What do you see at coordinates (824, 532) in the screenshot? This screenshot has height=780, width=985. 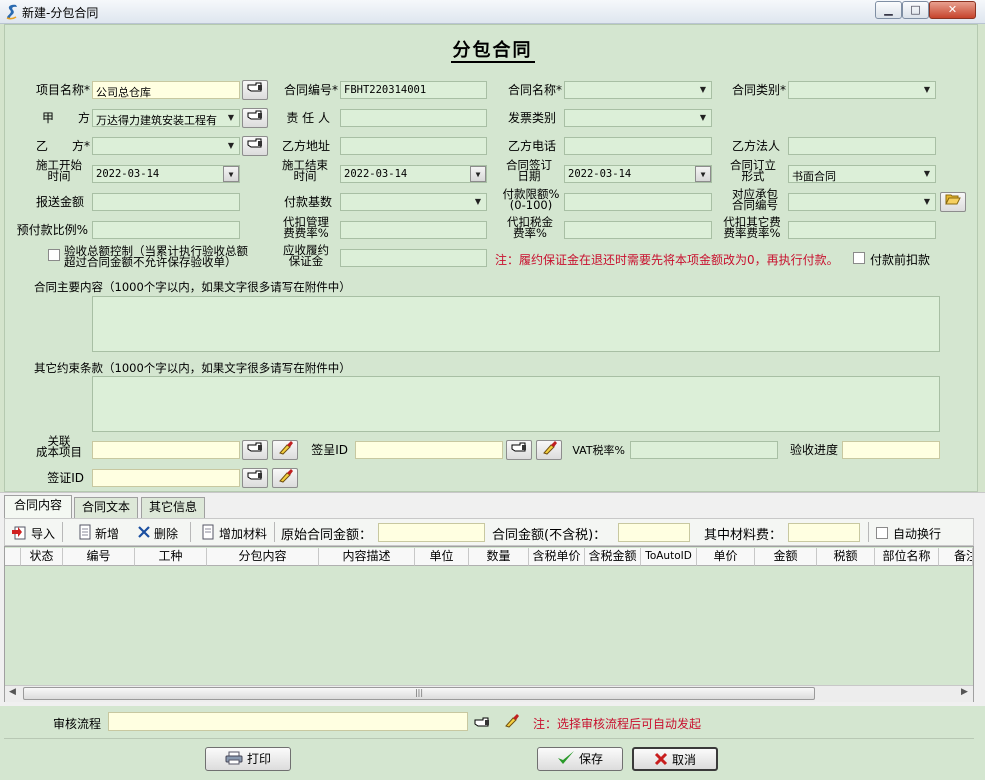 I see `material-fee-field` at bounding box center [824, 532].